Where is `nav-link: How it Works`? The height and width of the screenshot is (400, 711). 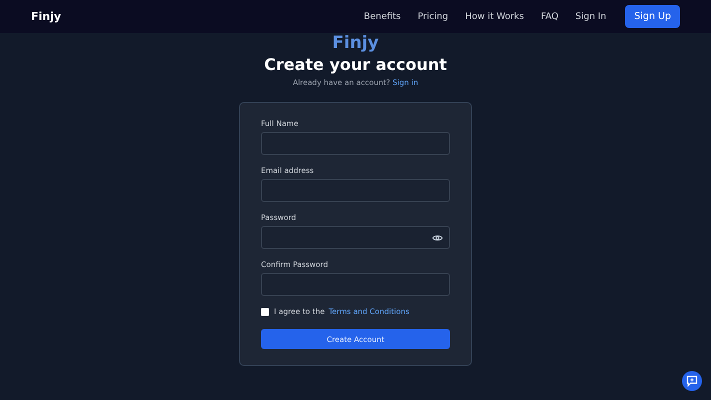
nav-link: How it Works is located at coordinates (494, 17).